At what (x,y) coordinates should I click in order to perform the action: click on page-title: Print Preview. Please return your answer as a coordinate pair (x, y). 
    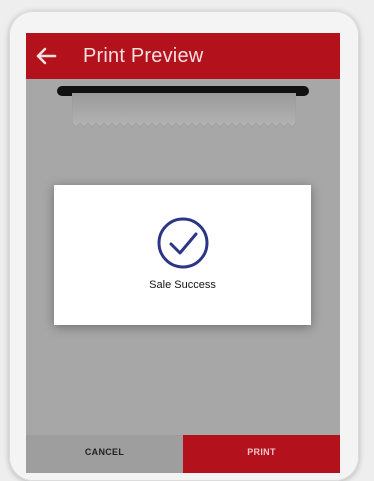
    Looking at the image, I should click on (143, 55).